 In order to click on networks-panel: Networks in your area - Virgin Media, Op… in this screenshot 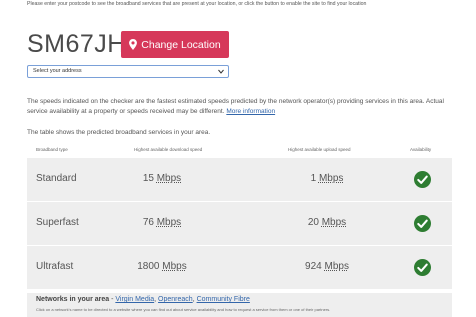, I will do `click(239, 305)`.